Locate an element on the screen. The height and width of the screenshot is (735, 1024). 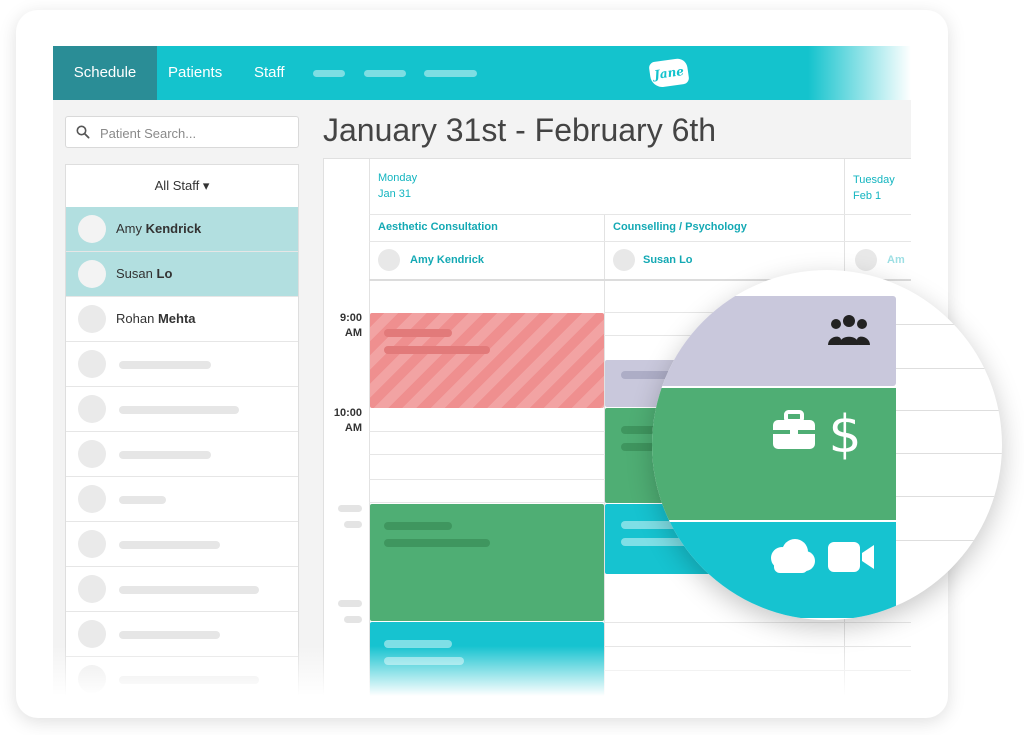
top-nav-bar: Schedule Patients Staff Jane is located at coordinates (482, 73).